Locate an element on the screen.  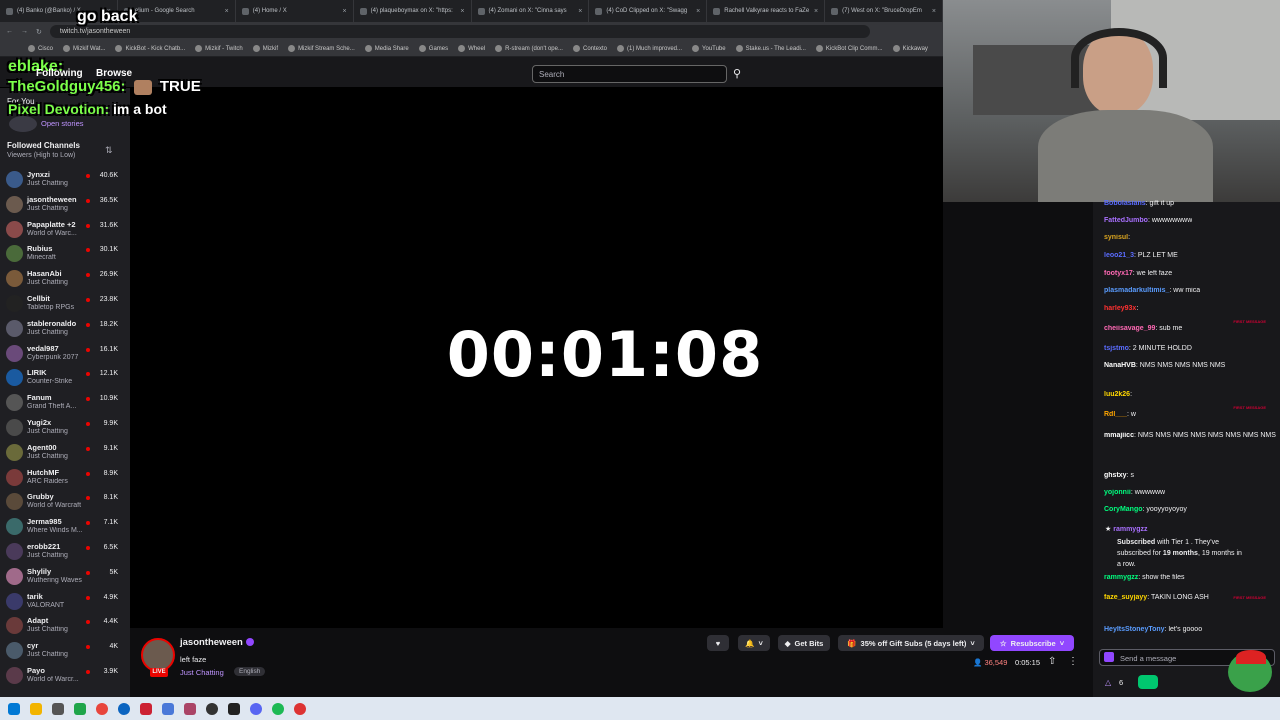
sidebar-channel-item: Adapt Just Chatting 4.4K is located at coordinates (65, 626).